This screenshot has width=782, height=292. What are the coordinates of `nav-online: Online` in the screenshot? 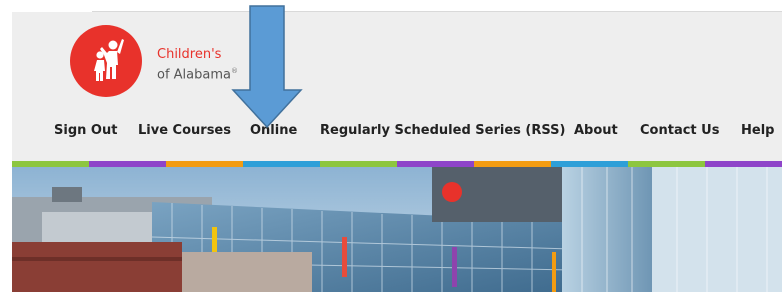 It's located at (273, 131).